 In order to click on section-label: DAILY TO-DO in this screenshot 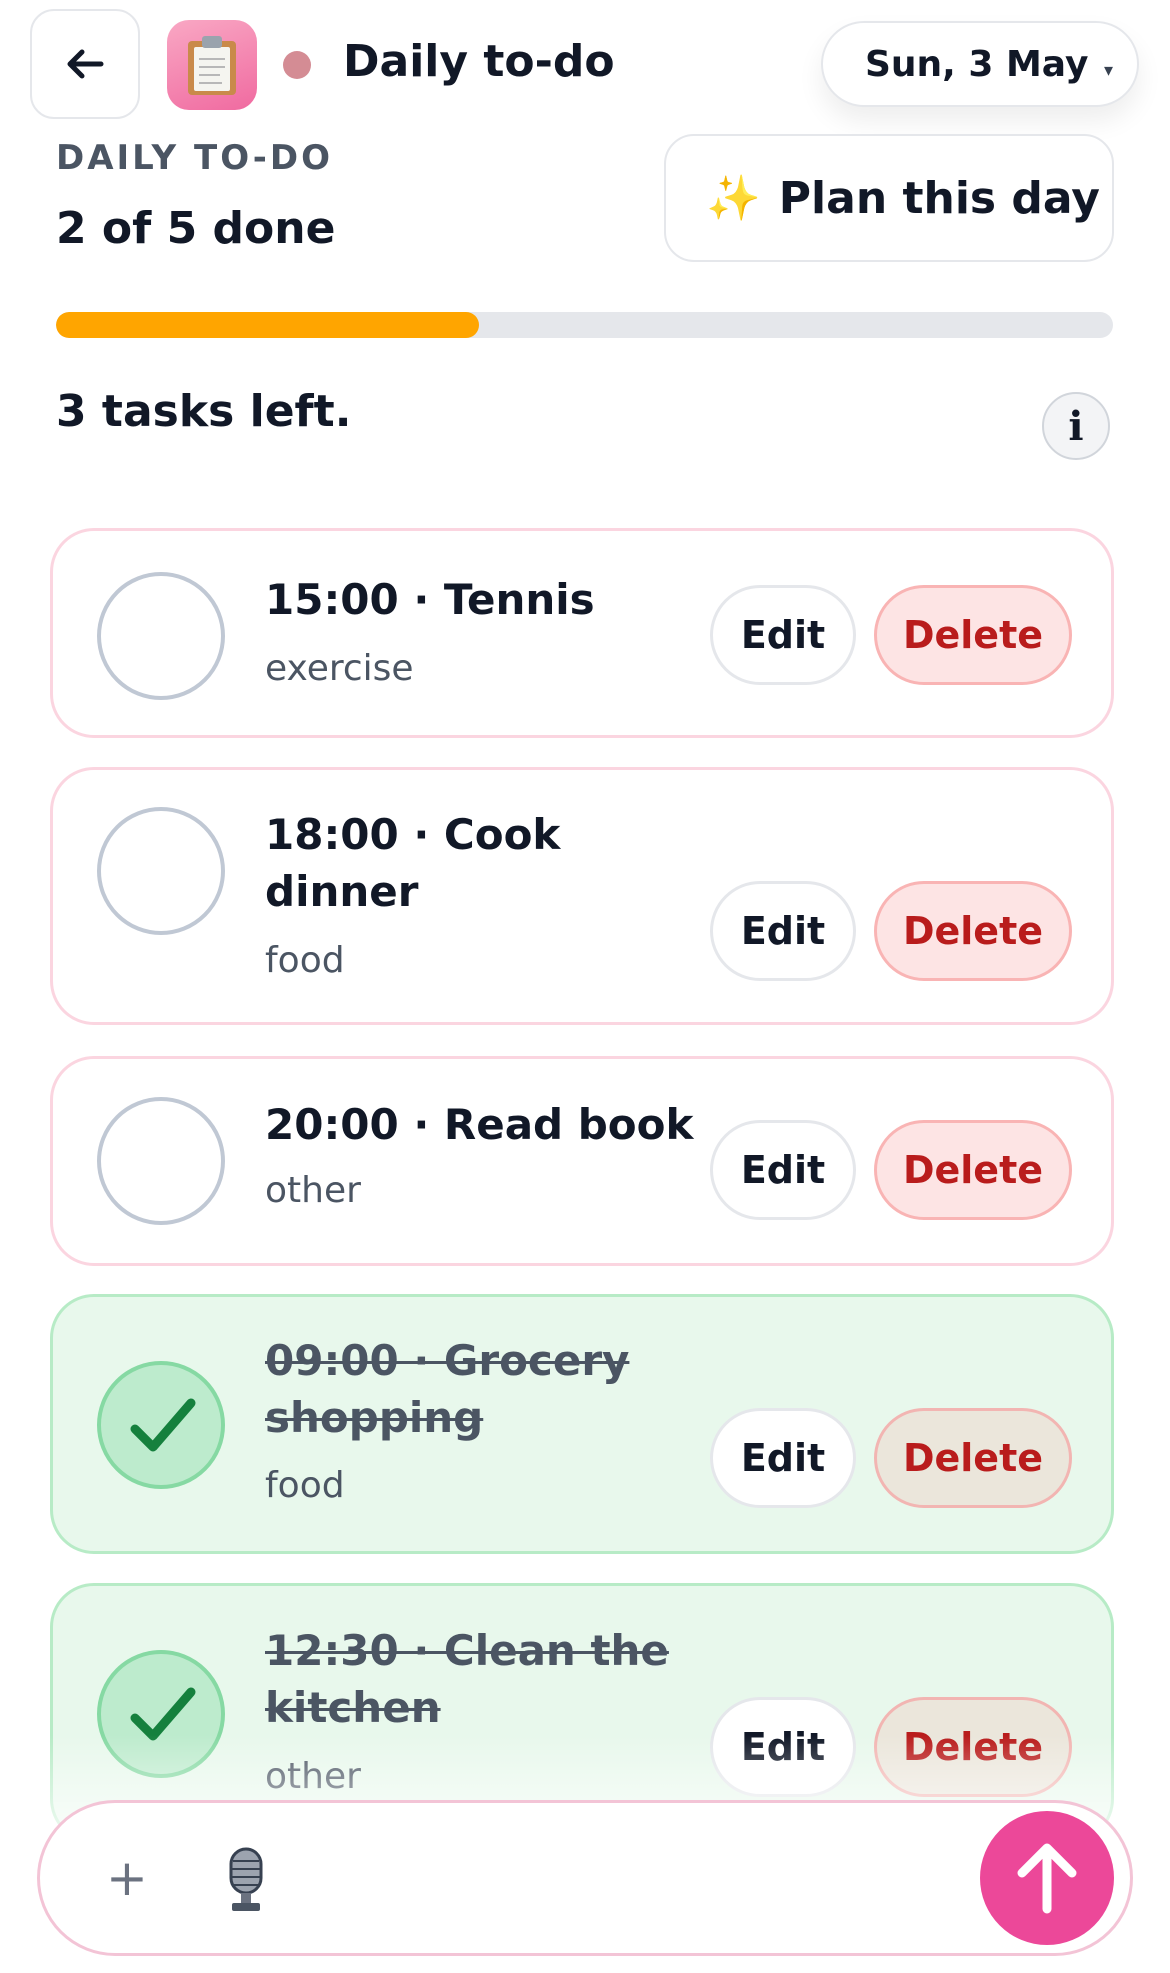, I will do `click(194, 158)`.